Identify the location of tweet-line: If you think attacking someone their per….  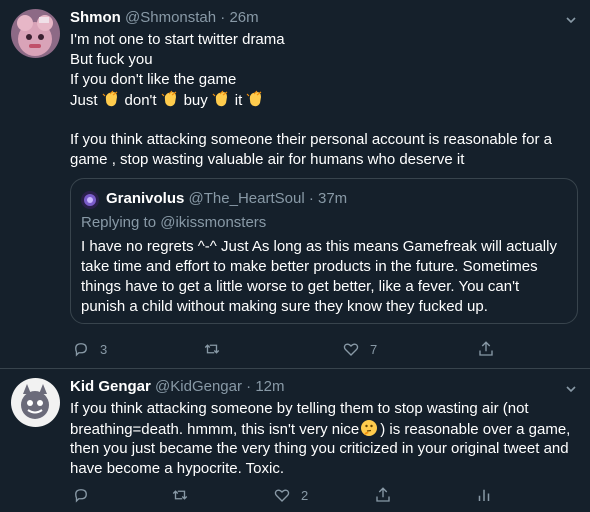
(311, 139).